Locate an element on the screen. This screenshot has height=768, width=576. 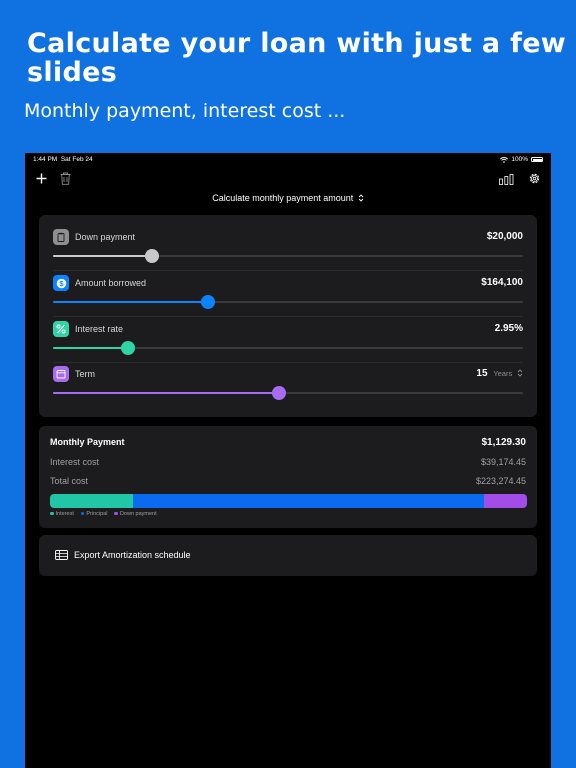
interest-rate-slider is located at coordinates (288, 348).